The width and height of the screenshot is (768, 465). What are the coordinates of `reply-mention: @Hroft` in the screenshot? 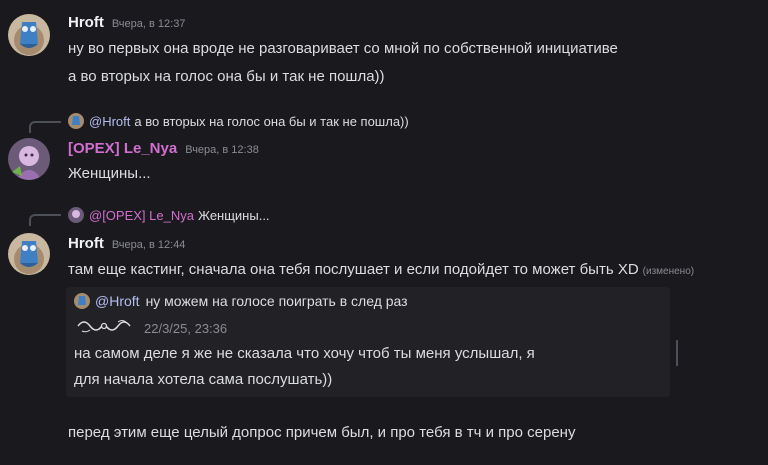 It's located at (109, 121).